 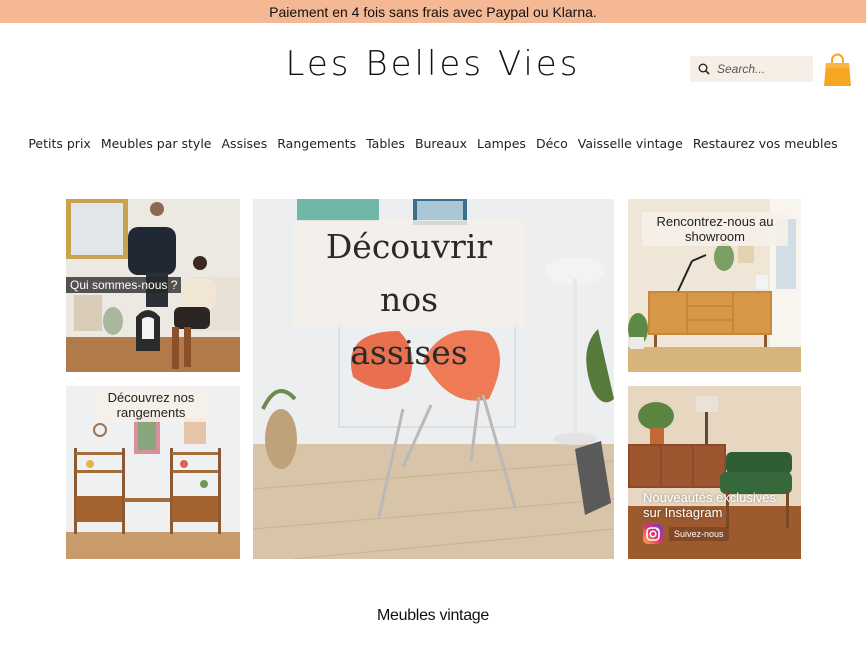 What do you see at coordinates (433, 615) in the screenshot?
I see `section-title: Meubles vintage` at bounding box center [433, 615].